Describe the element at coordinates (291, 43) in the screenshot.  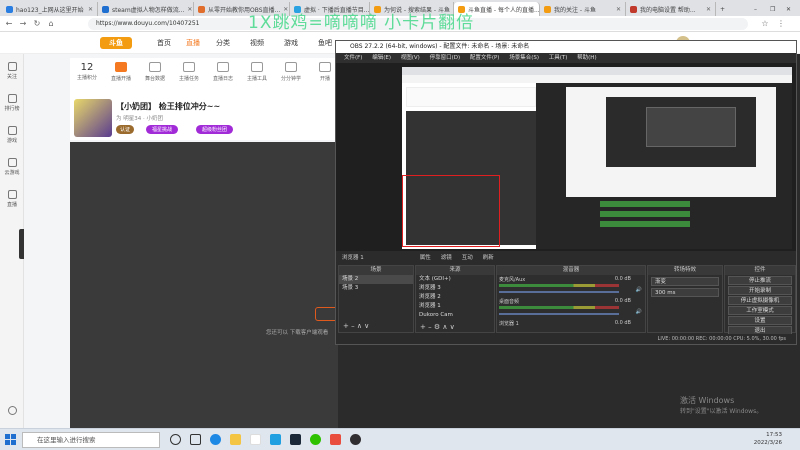
I see `nav-games: 游戏` at that location.